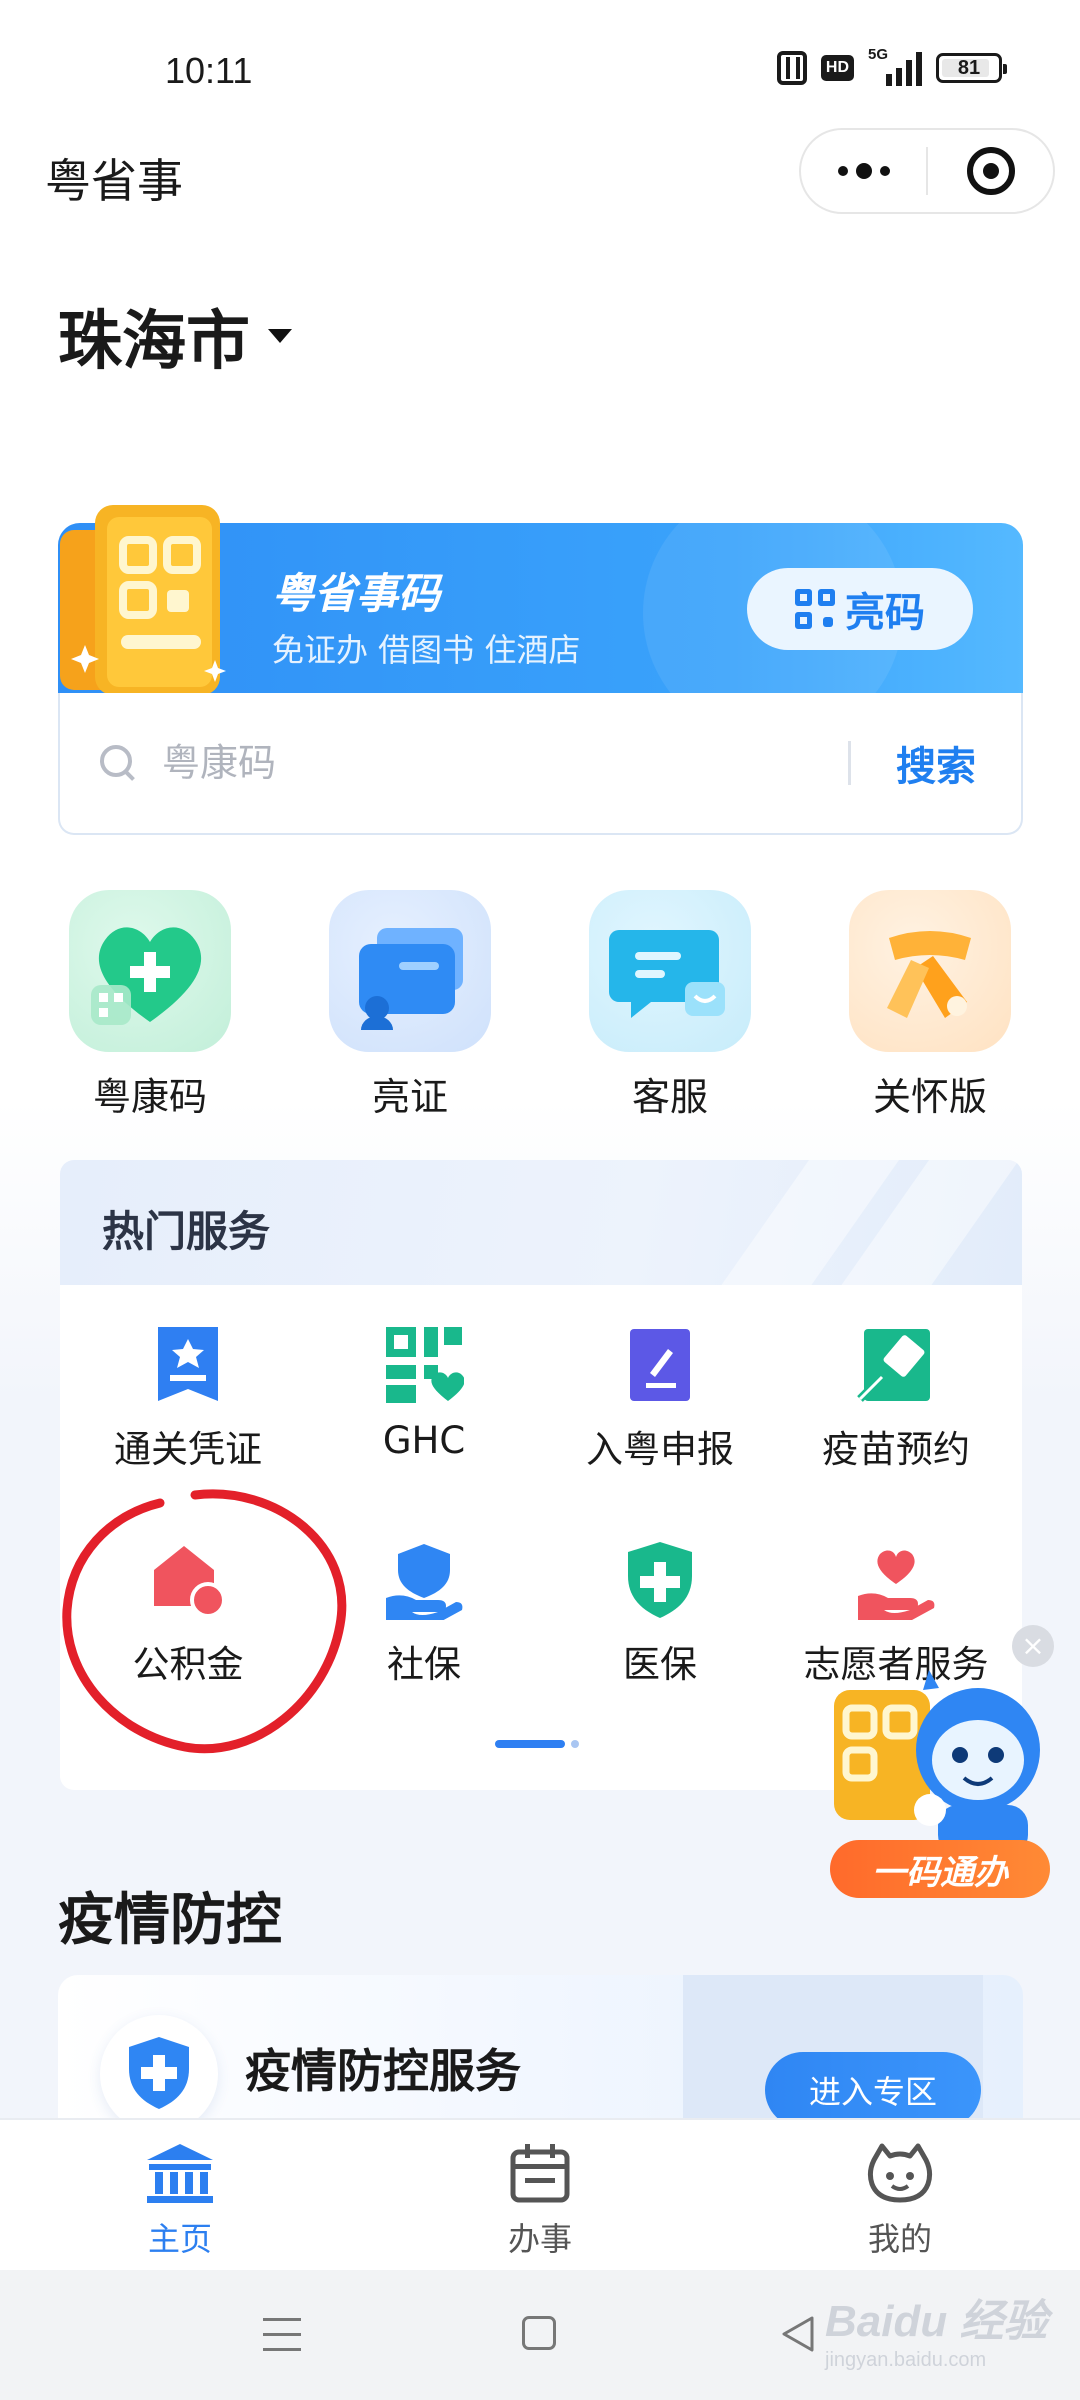 Image resolution: width=1080 pixels, height=2400 pixels. I want to click on quick-action-label: 关怀版, so click(929, 1097).